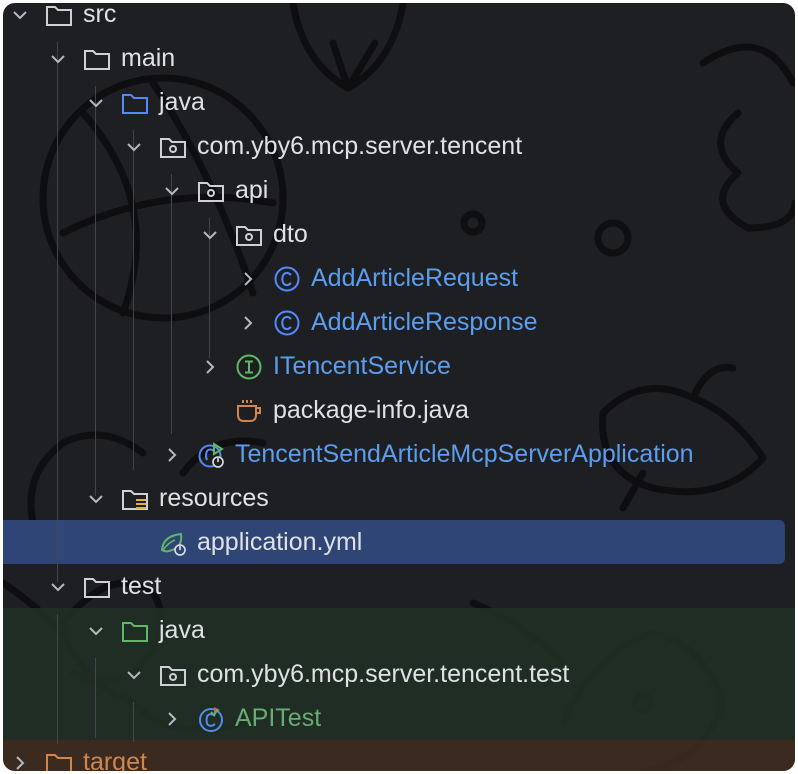  What do you see at coordinates (383, 674) in the screenshot?
I see `tree-label: com.yby6.mcp.server.tencent.test` at bounding box center [383, 674].